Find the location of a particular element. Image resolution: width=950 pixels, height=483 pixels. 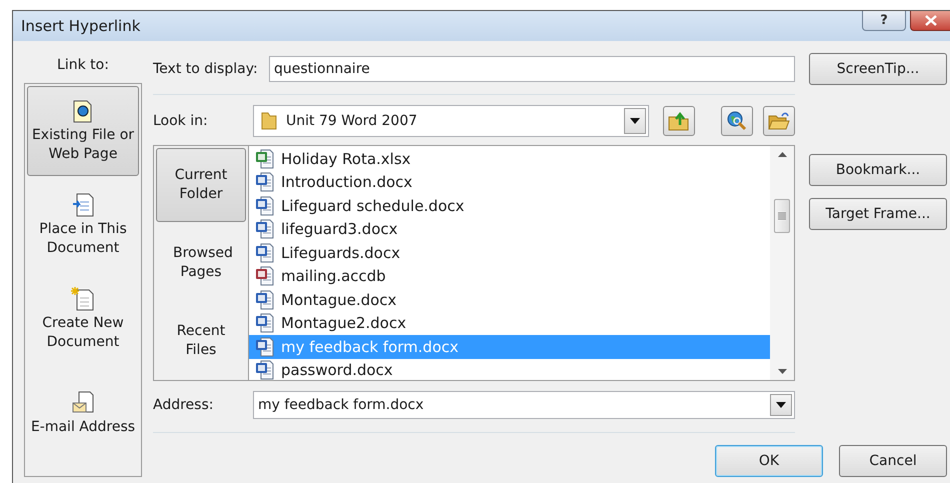

close-button is located at coordinates (930, 21).